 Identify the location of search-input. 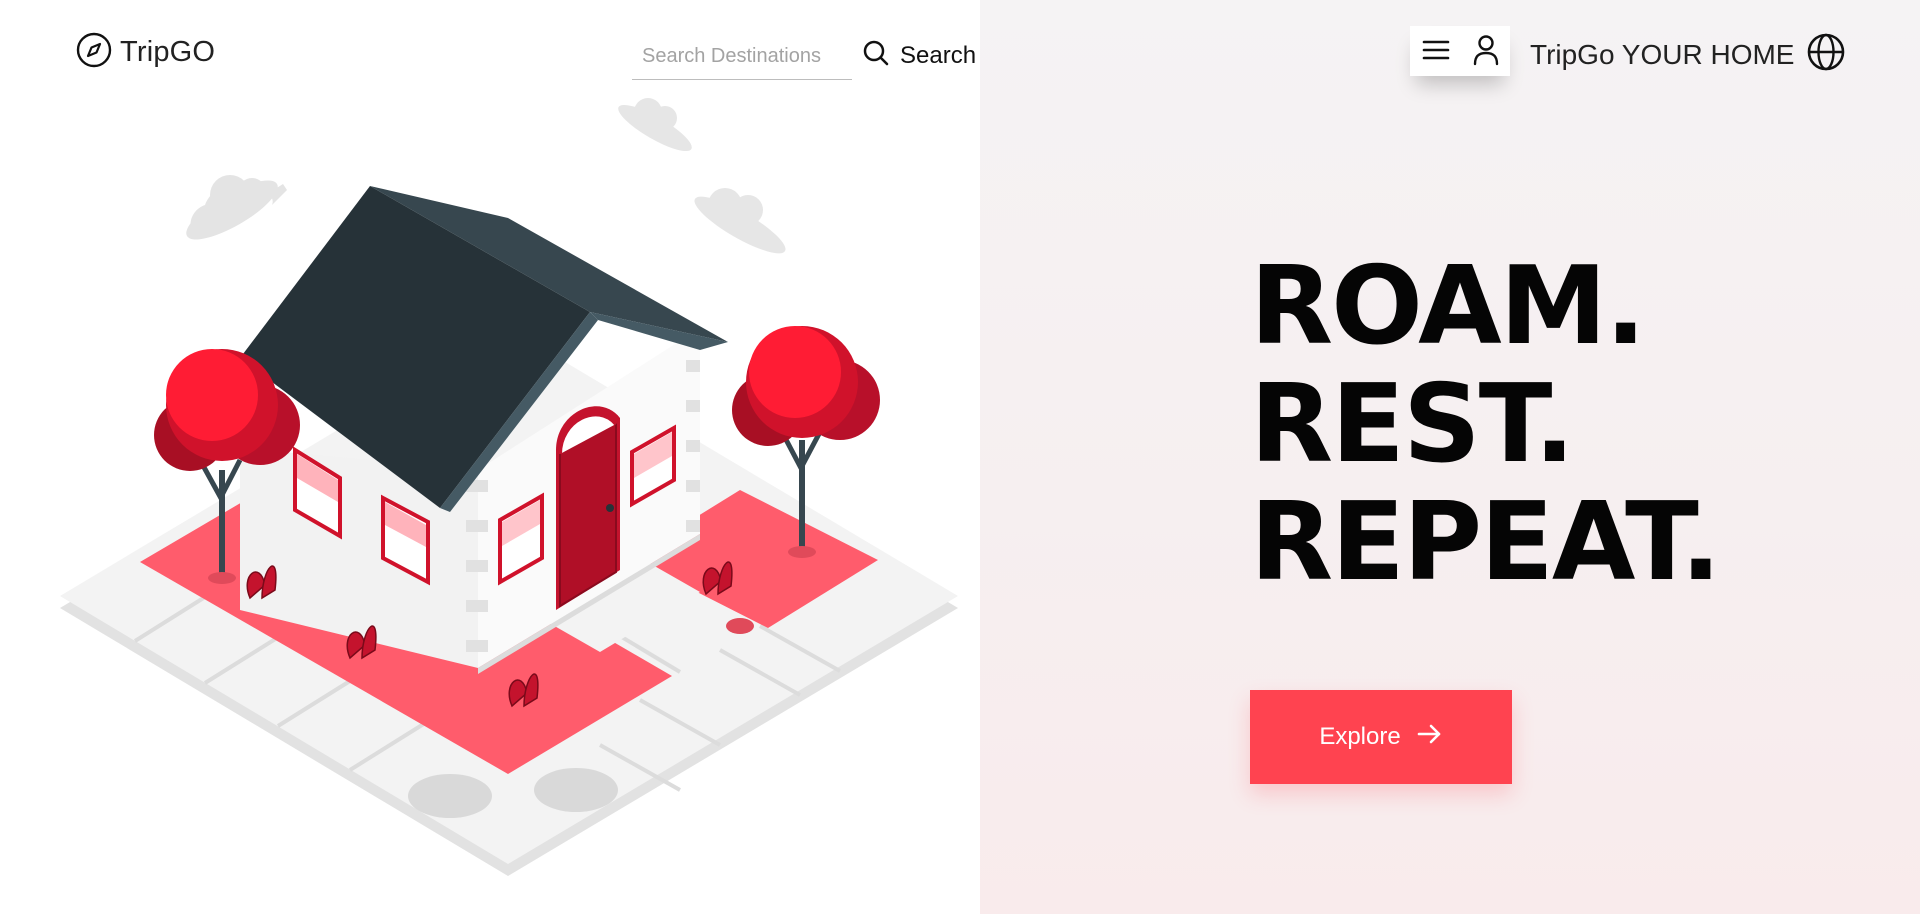
(742, 57).